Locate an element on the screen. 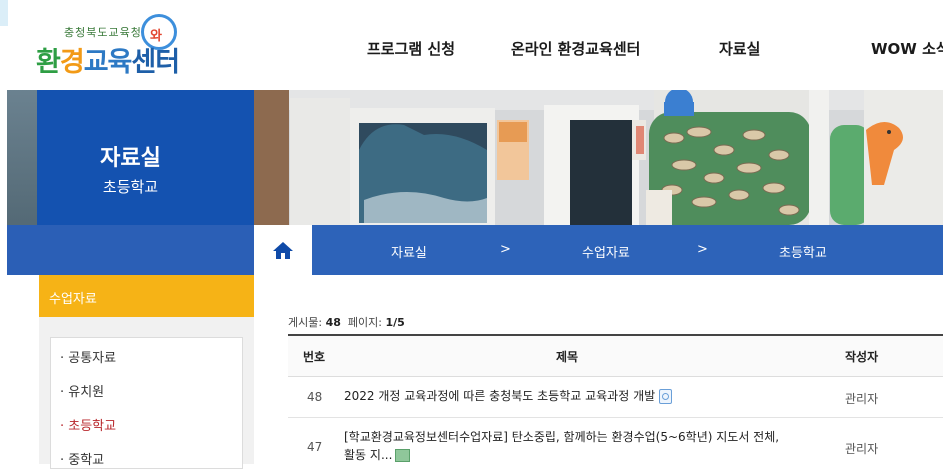 Image resolution: width=943 pixels, height=469 pixels. side-menu-item-kindergarten: · 유치원 is located at coordinates (82, 390).